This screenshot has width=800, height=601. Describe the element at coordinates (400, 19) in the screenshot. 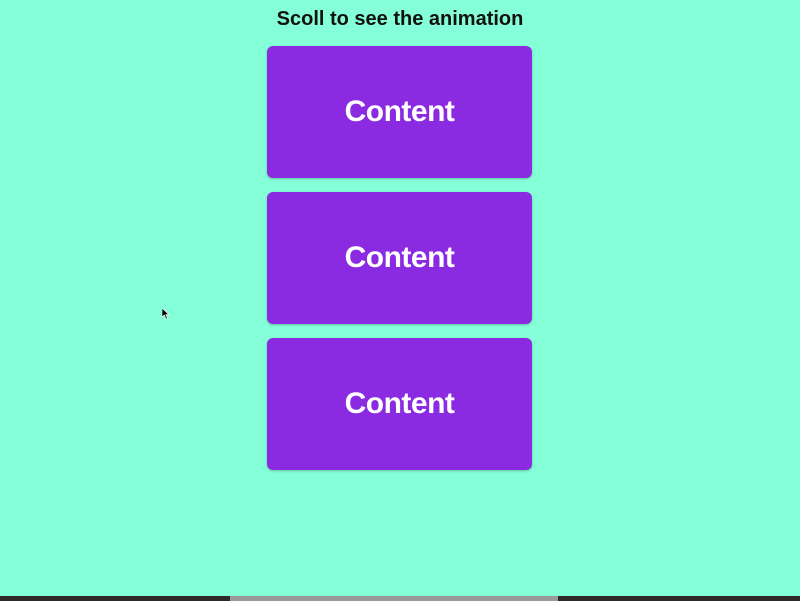

I see `page-title: Scoll to see the animation` at that location.